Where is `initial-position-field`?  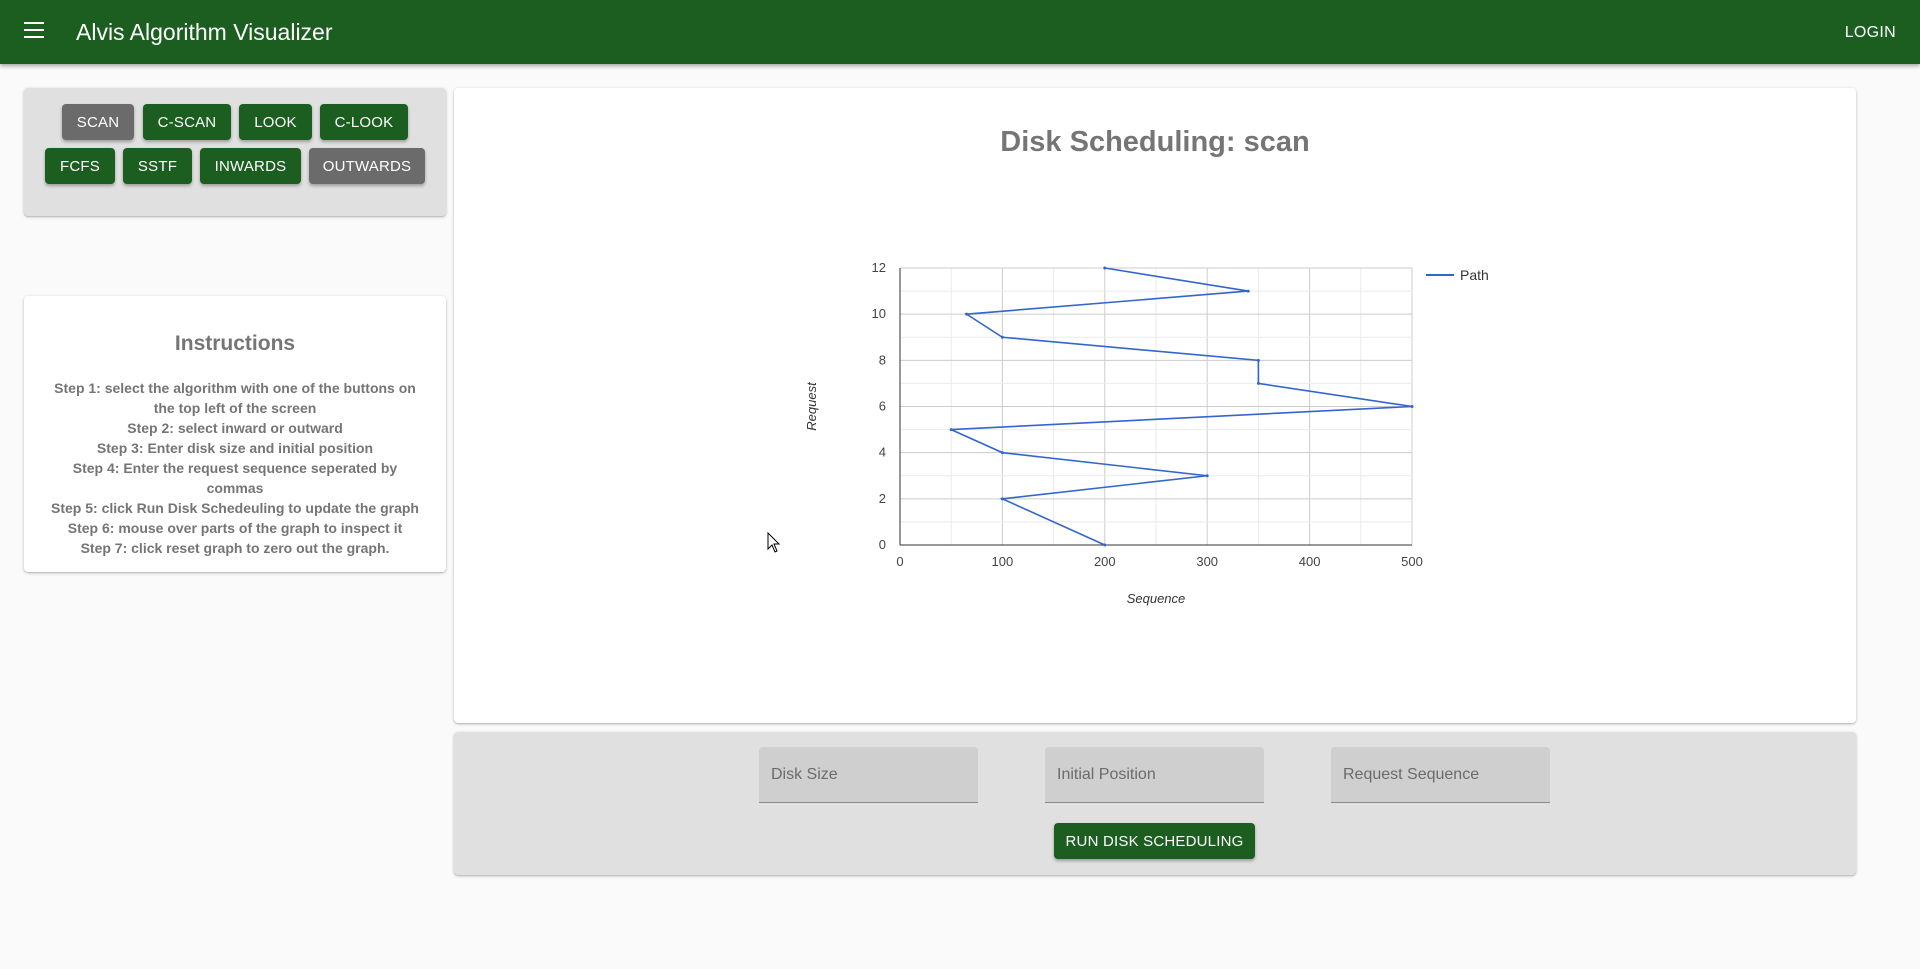
initial-position-field is located at coordinates (1154, 775).